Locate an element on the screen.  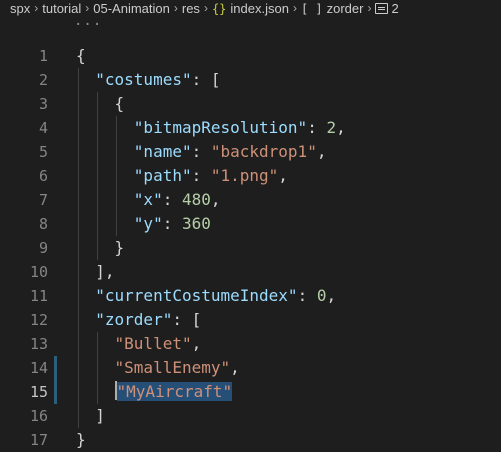
code-line: 9 } is located at coordinates (250, 248).